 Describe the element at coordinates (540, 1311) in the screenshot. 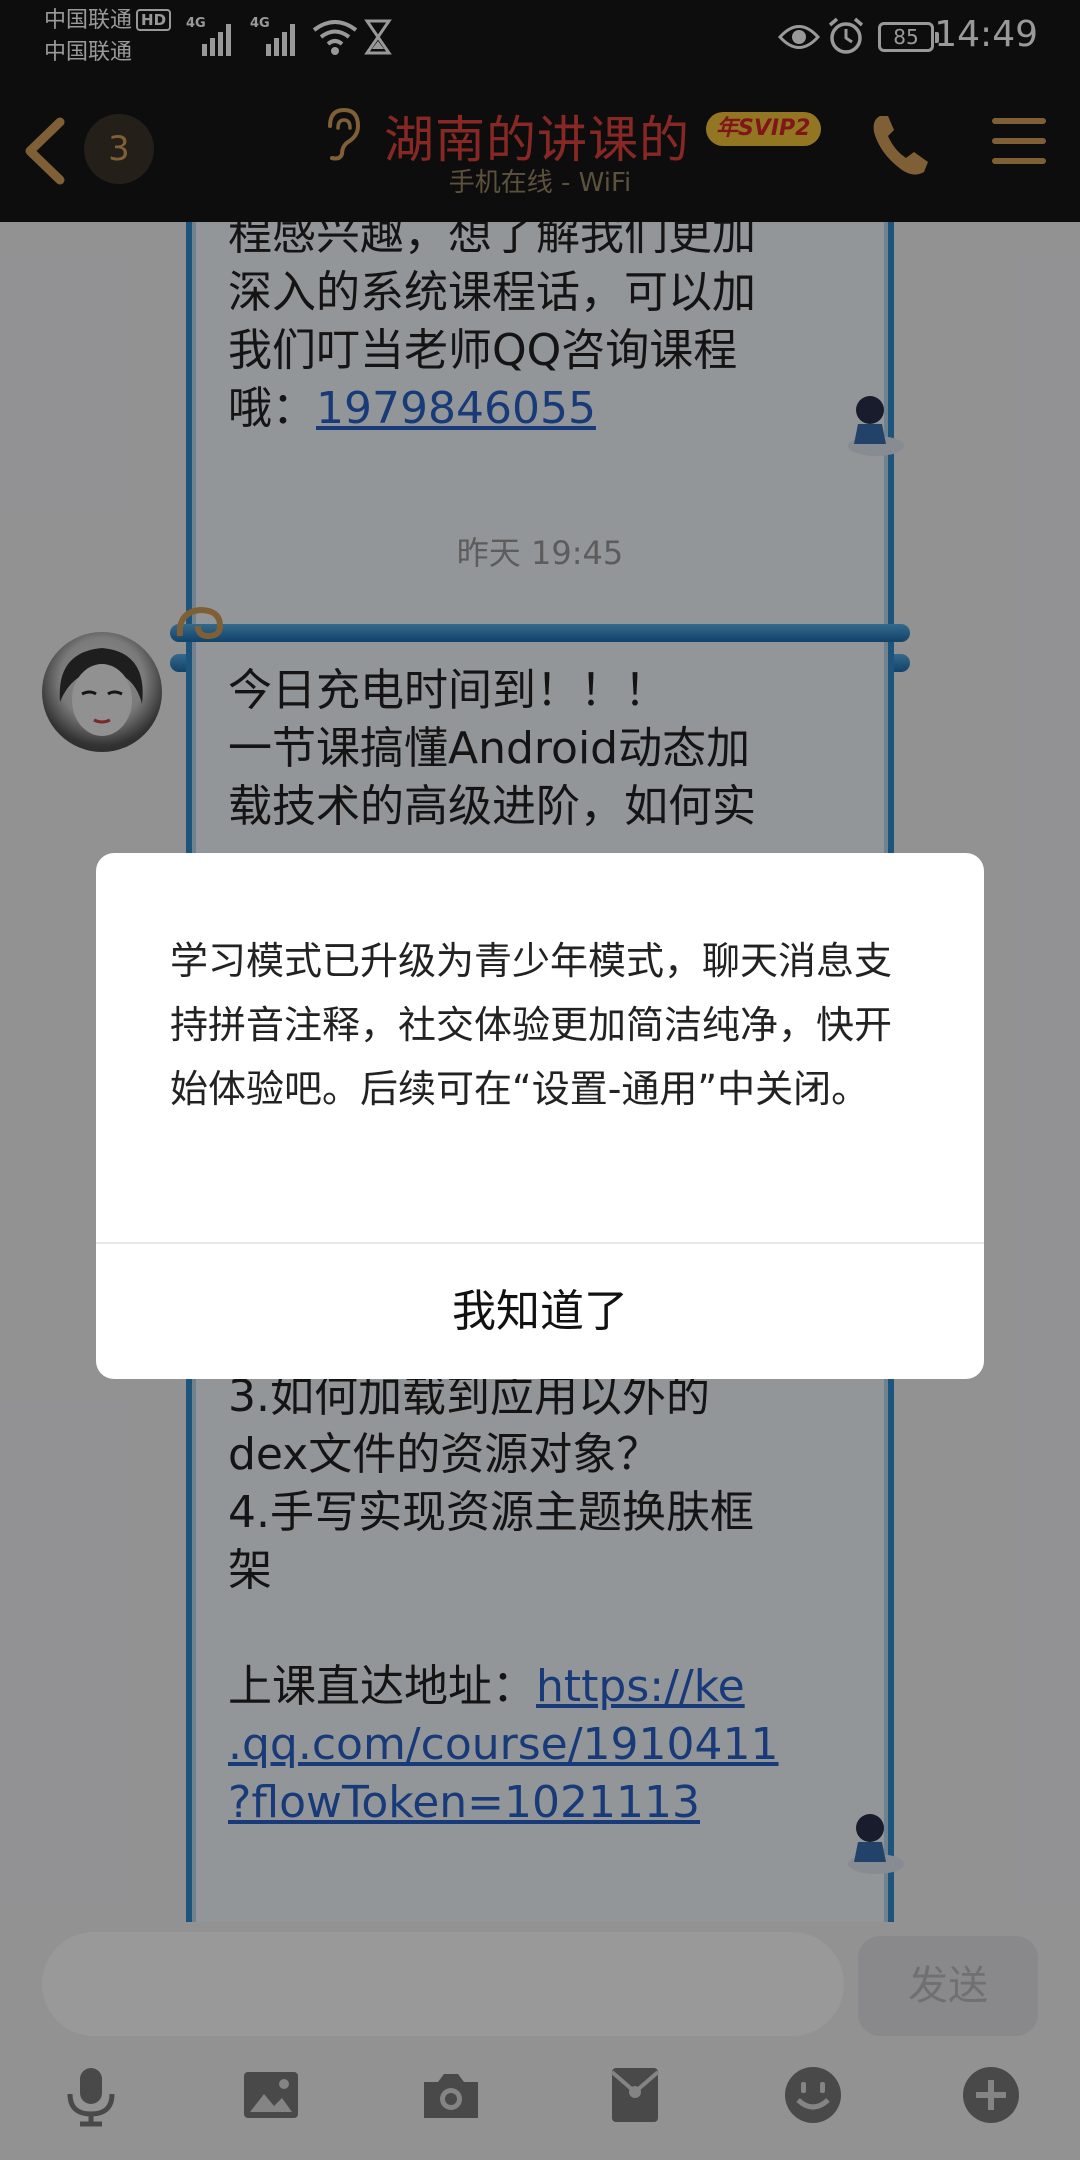

I see `dialog-ok-button: 我知道了` at that location.